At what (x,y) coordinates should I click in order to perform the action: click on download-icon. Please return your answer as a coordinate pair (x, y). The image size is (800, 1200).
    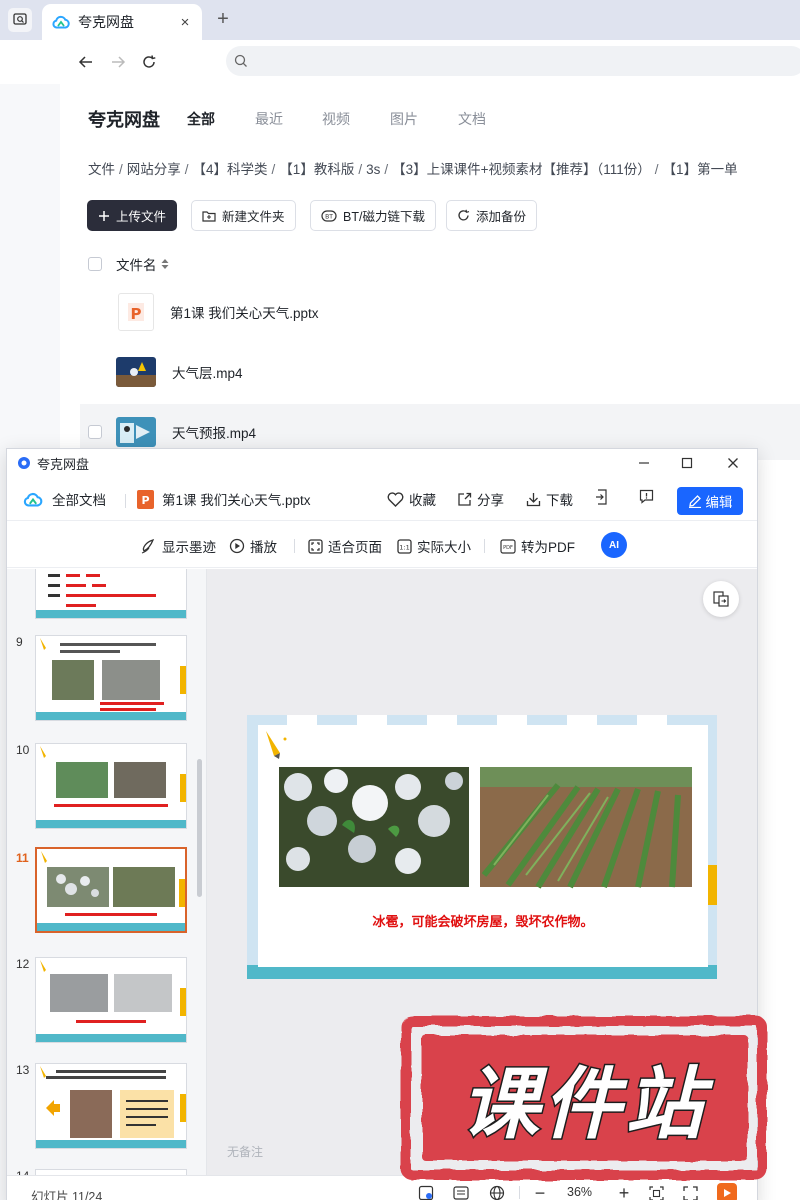
    Looking at the image, I should click on (533, 499).